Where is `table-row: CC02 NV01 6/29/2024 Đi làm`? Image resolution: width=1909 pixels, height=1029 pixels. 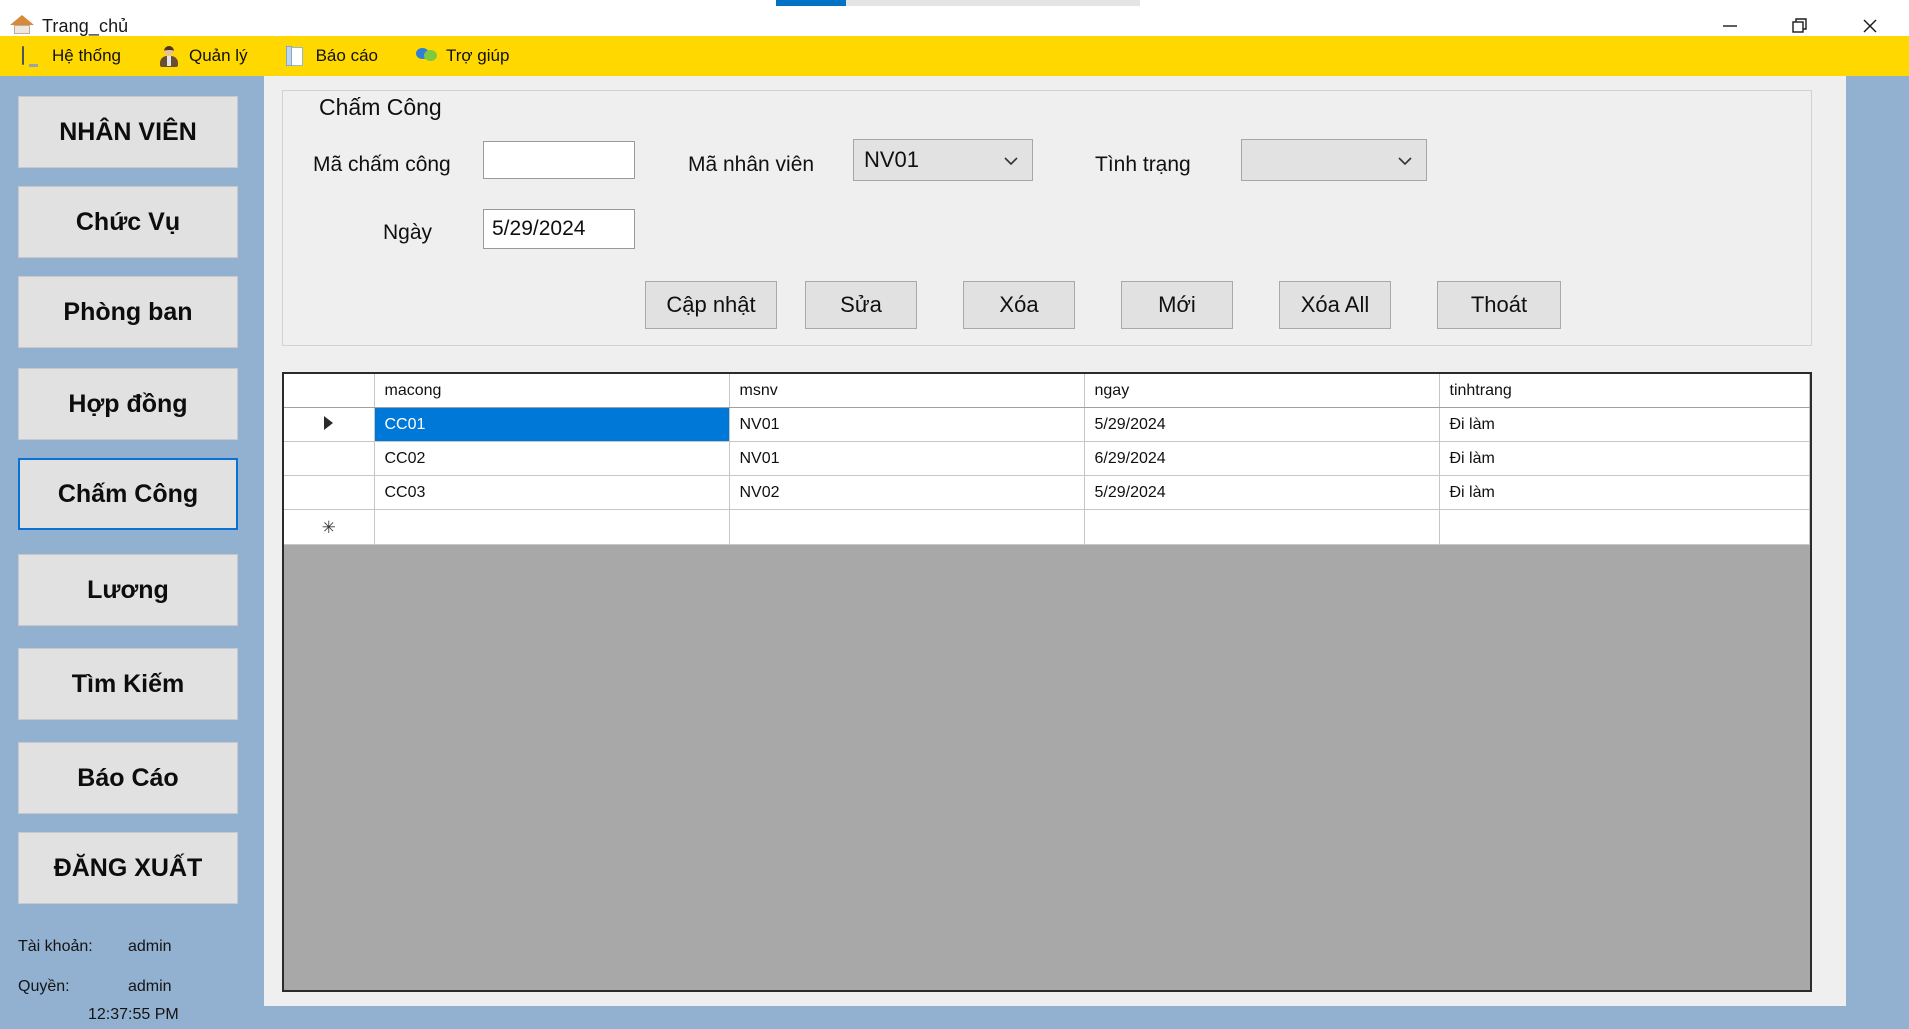 table-row: CC02 NV01 6/29/2024 Đi làm is located at coordinates (1047, 458).